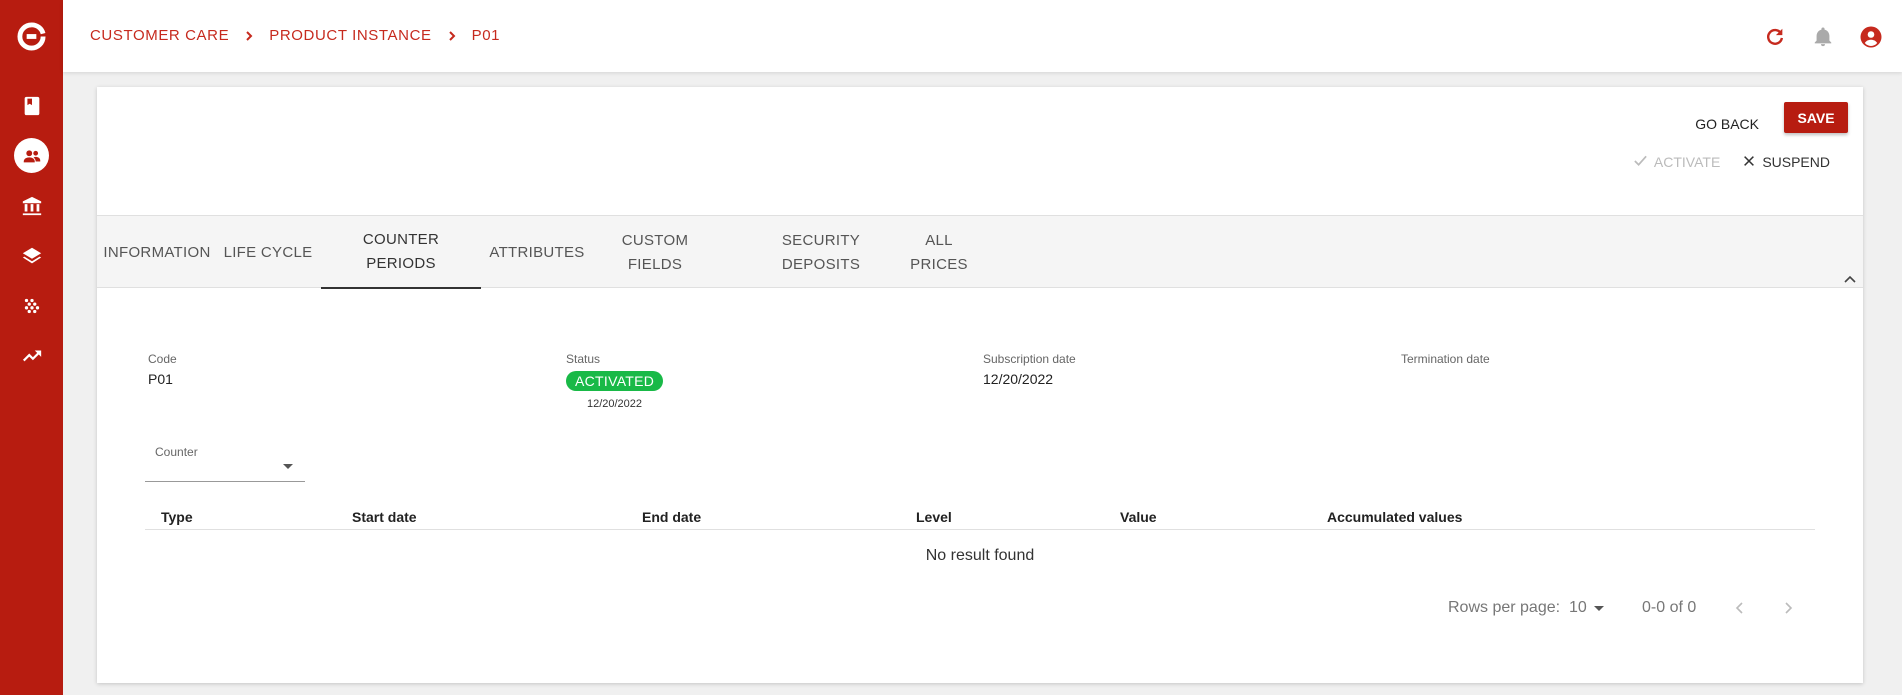 This screenshot has height=695, width=1902. I want to click on bell-icon, so click(1823, 37).